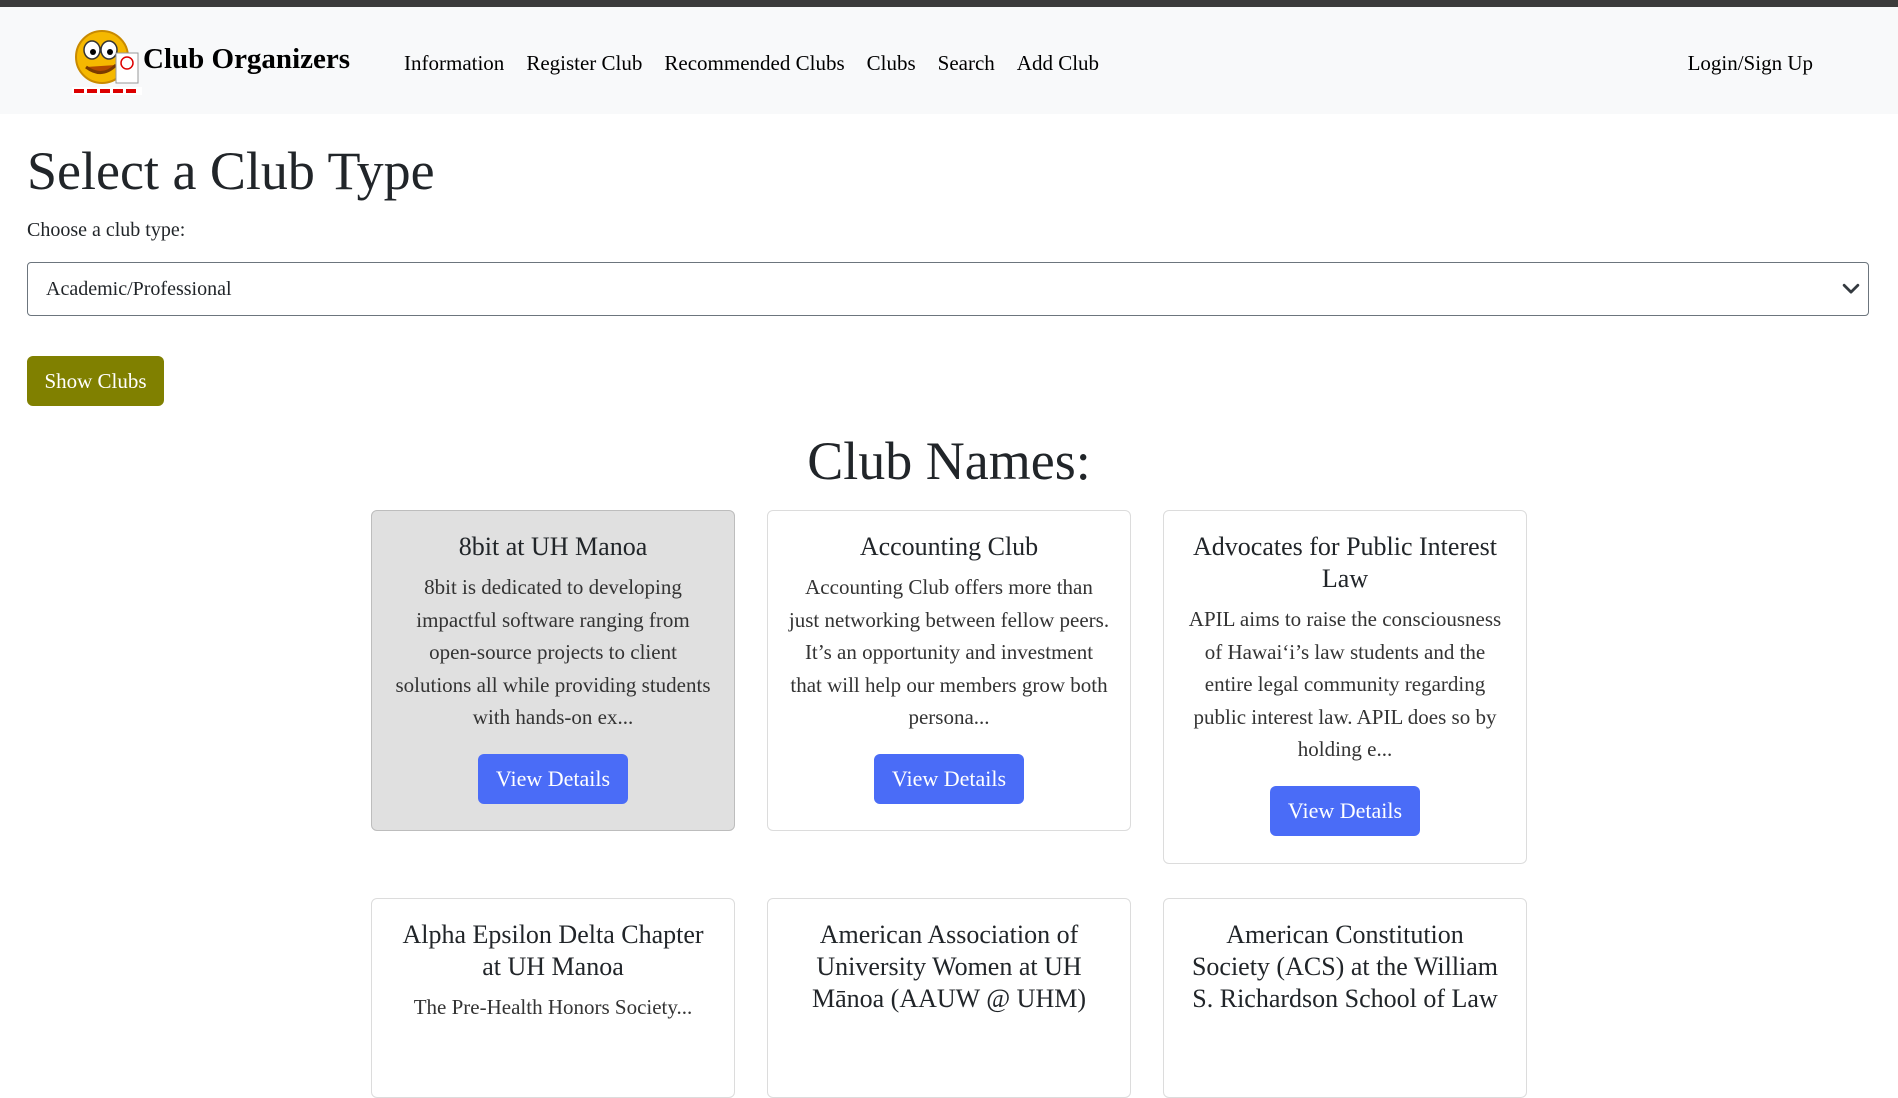  What do you see at coordinates (966, 63) in the screenshot?
I see `nav-link-search: Search` at bounding box center [966, 63].